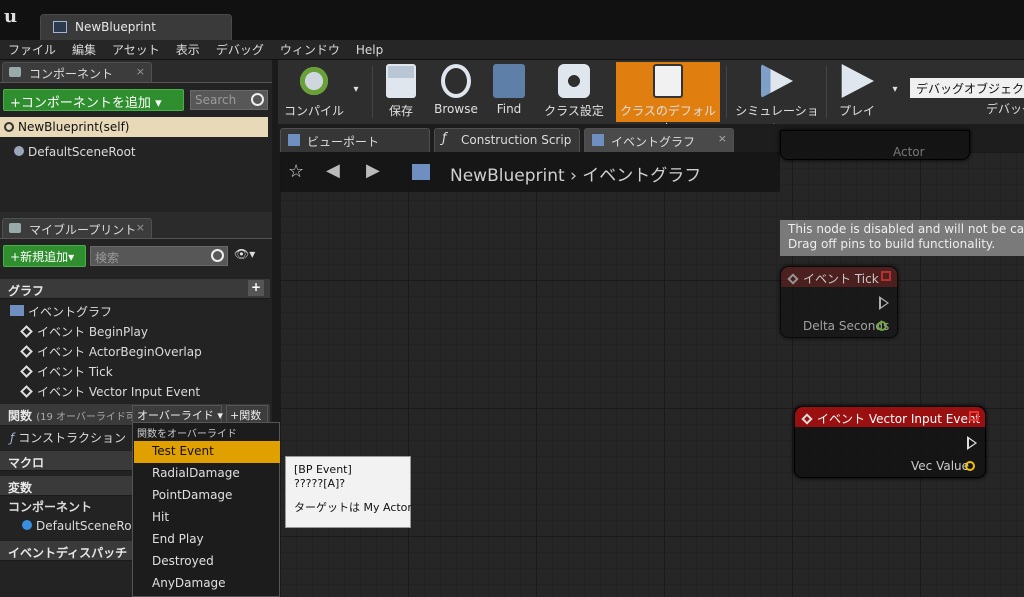 The height and width of the screenshot is (597, 1024). I want to click on add-component-button: +コンポーネントを追加 ▾, so click(93, 100).